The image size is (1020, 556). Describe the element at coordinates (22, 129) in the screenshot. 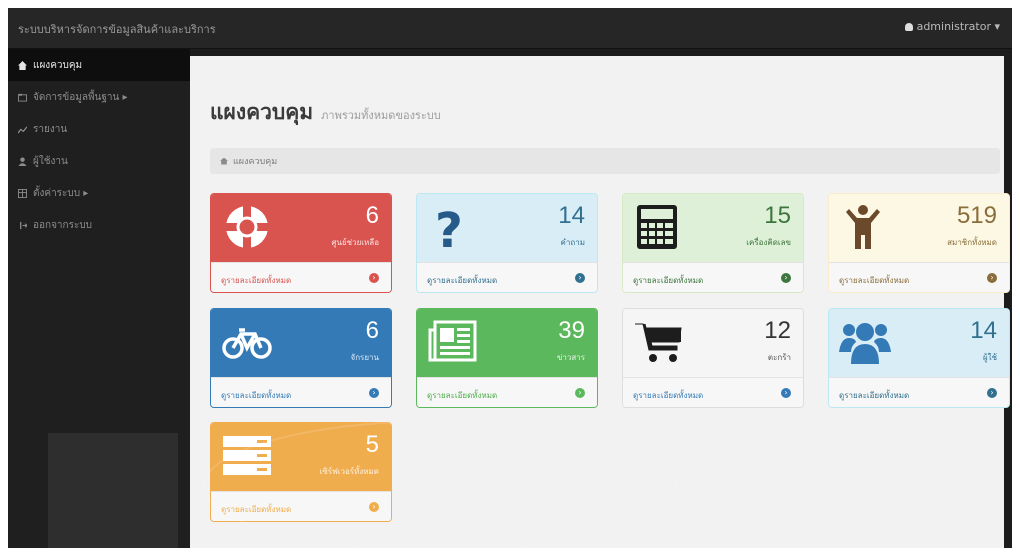

I see `chart-icon` at that location.